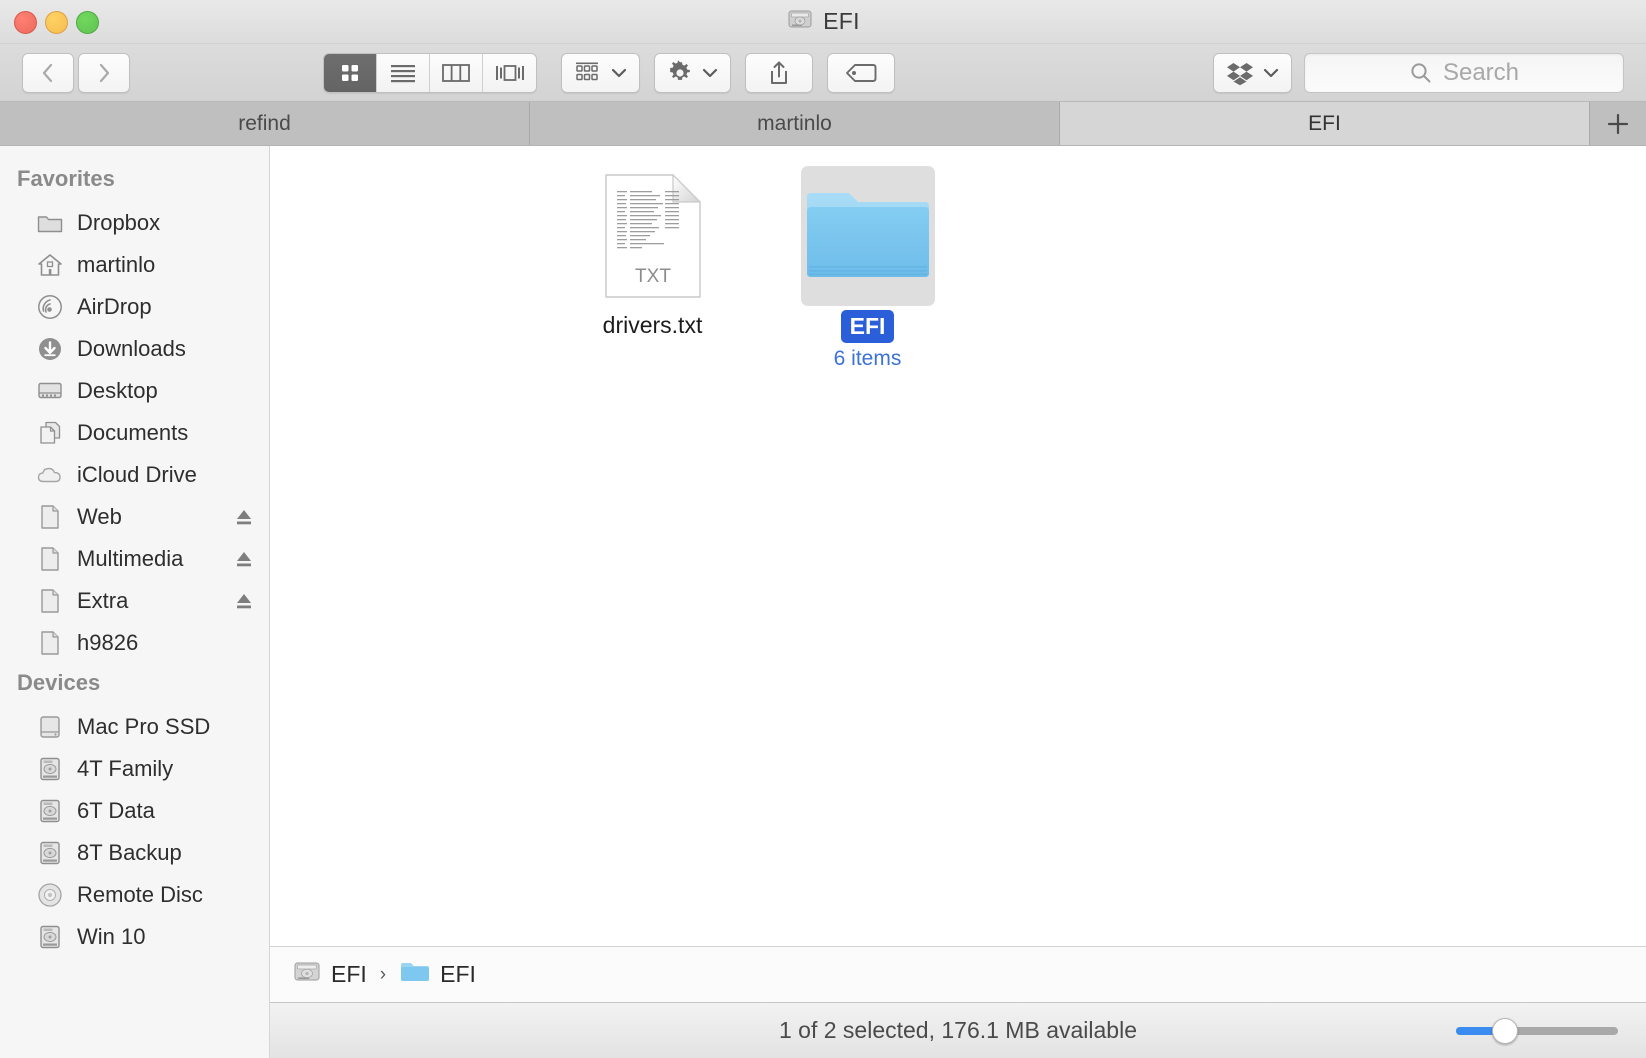 This screenshot has height=1058, width=1646. I want to click on icon-view-button, so click(350, 72).